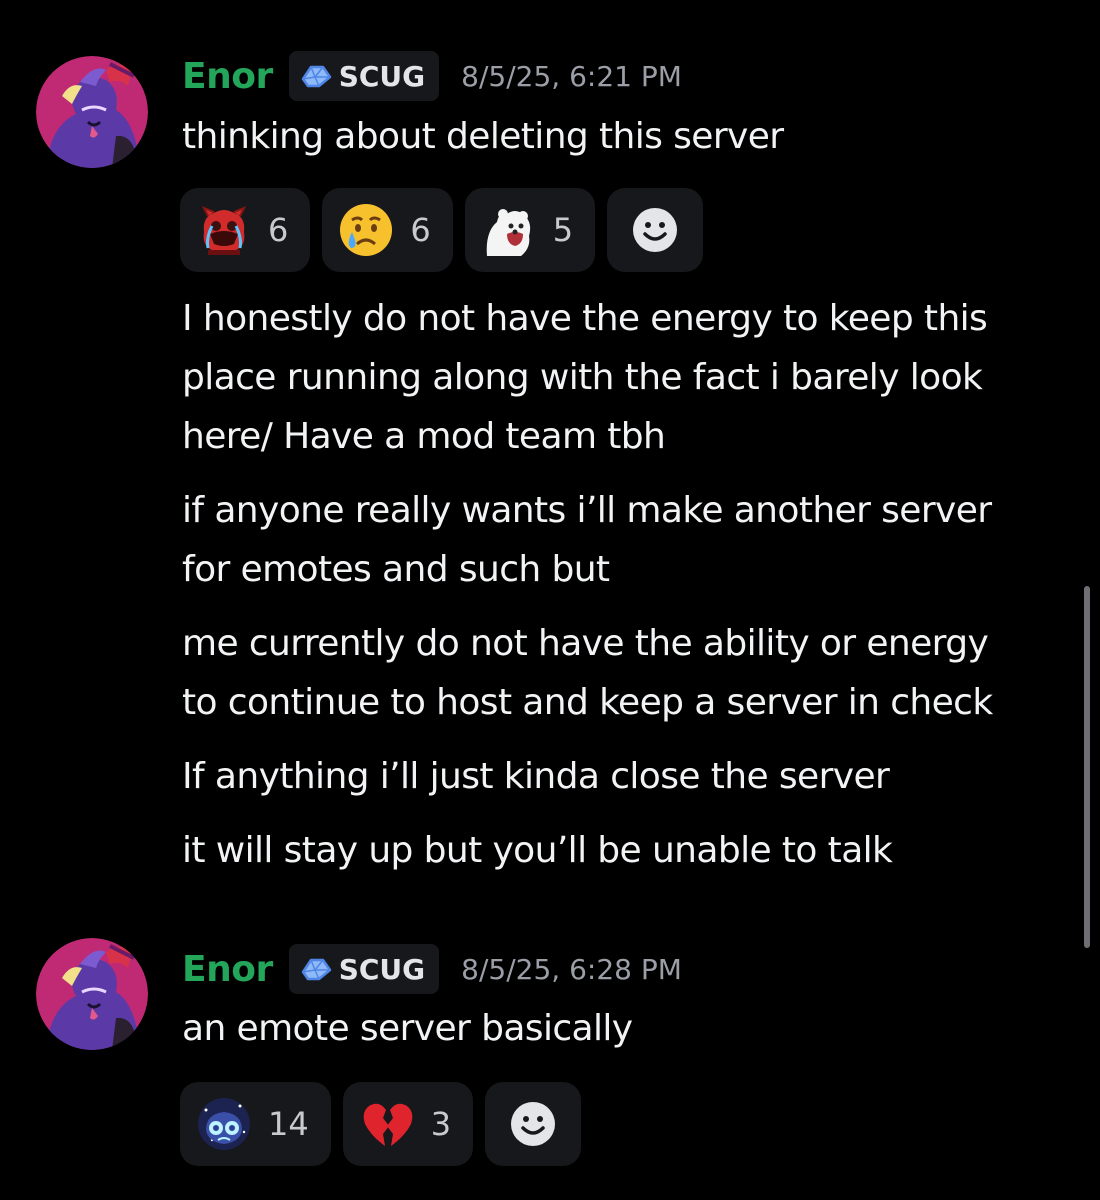 This screenshot has width=1100, height=1200. What do you see at coordinates (255, 1124) in the screenshot?
I see `reaction-button: 14` at bounding box center [255, 1124].